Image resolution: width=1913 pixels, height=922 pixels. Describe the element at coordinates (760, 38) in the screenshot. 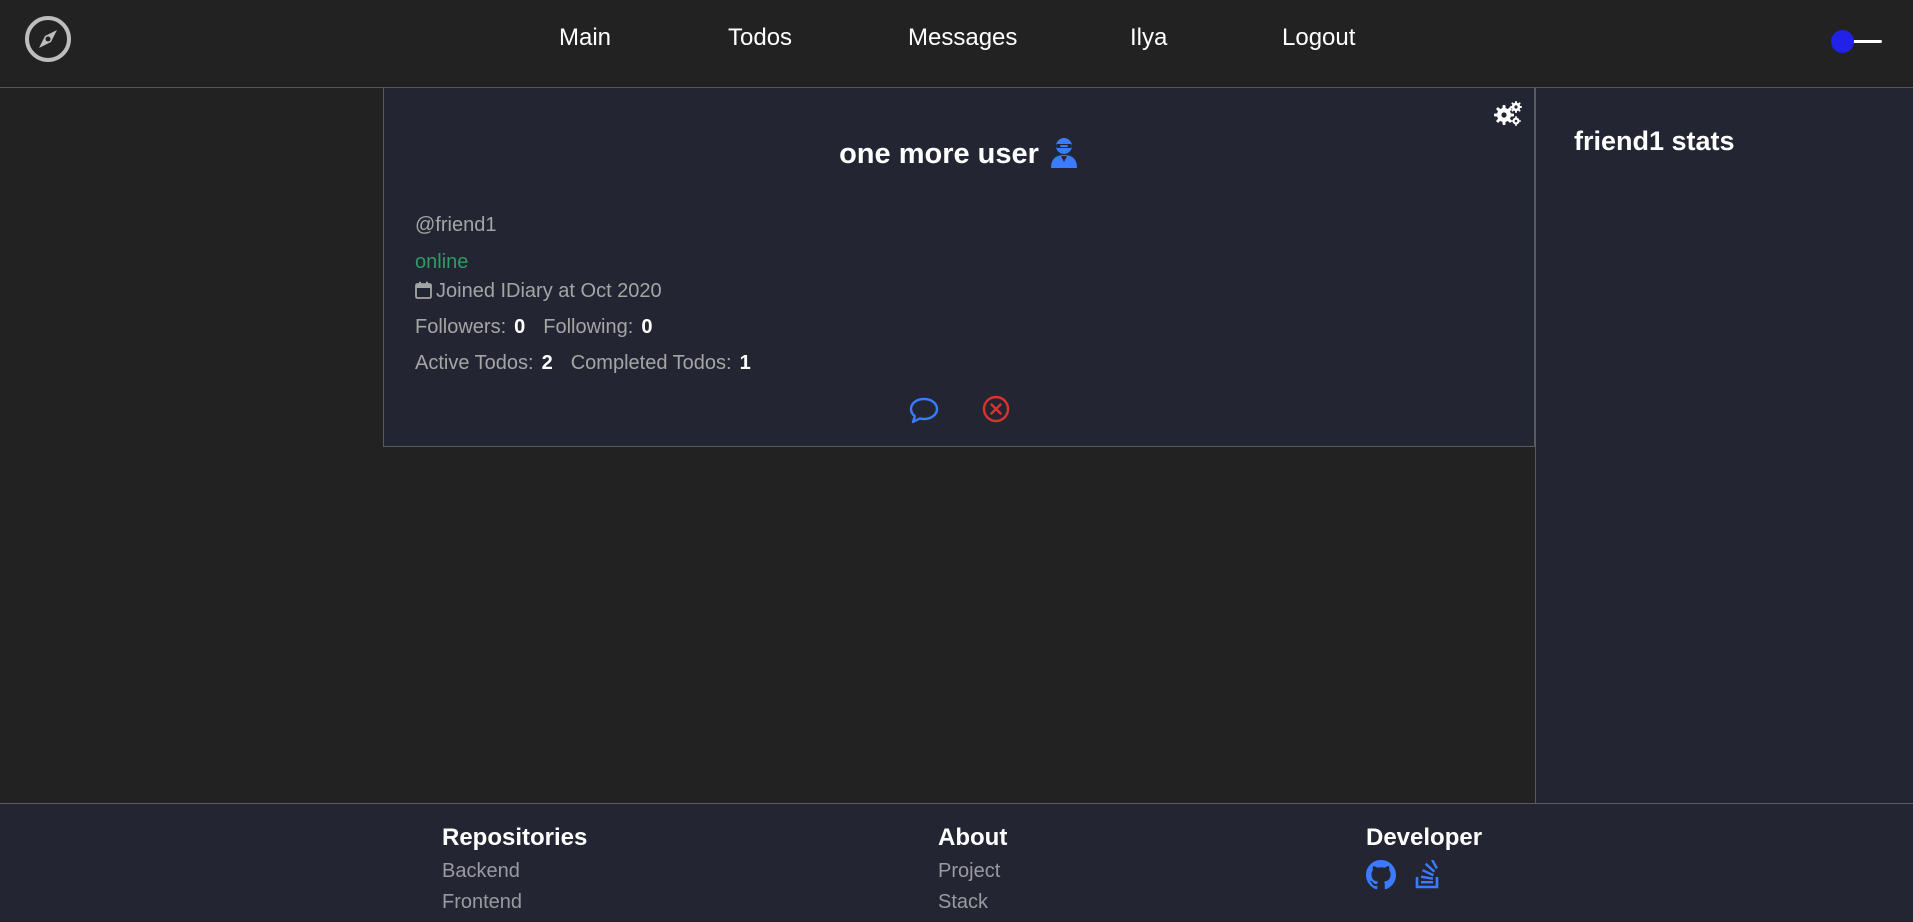

I see `nav-todos-link: Todos` at that location.